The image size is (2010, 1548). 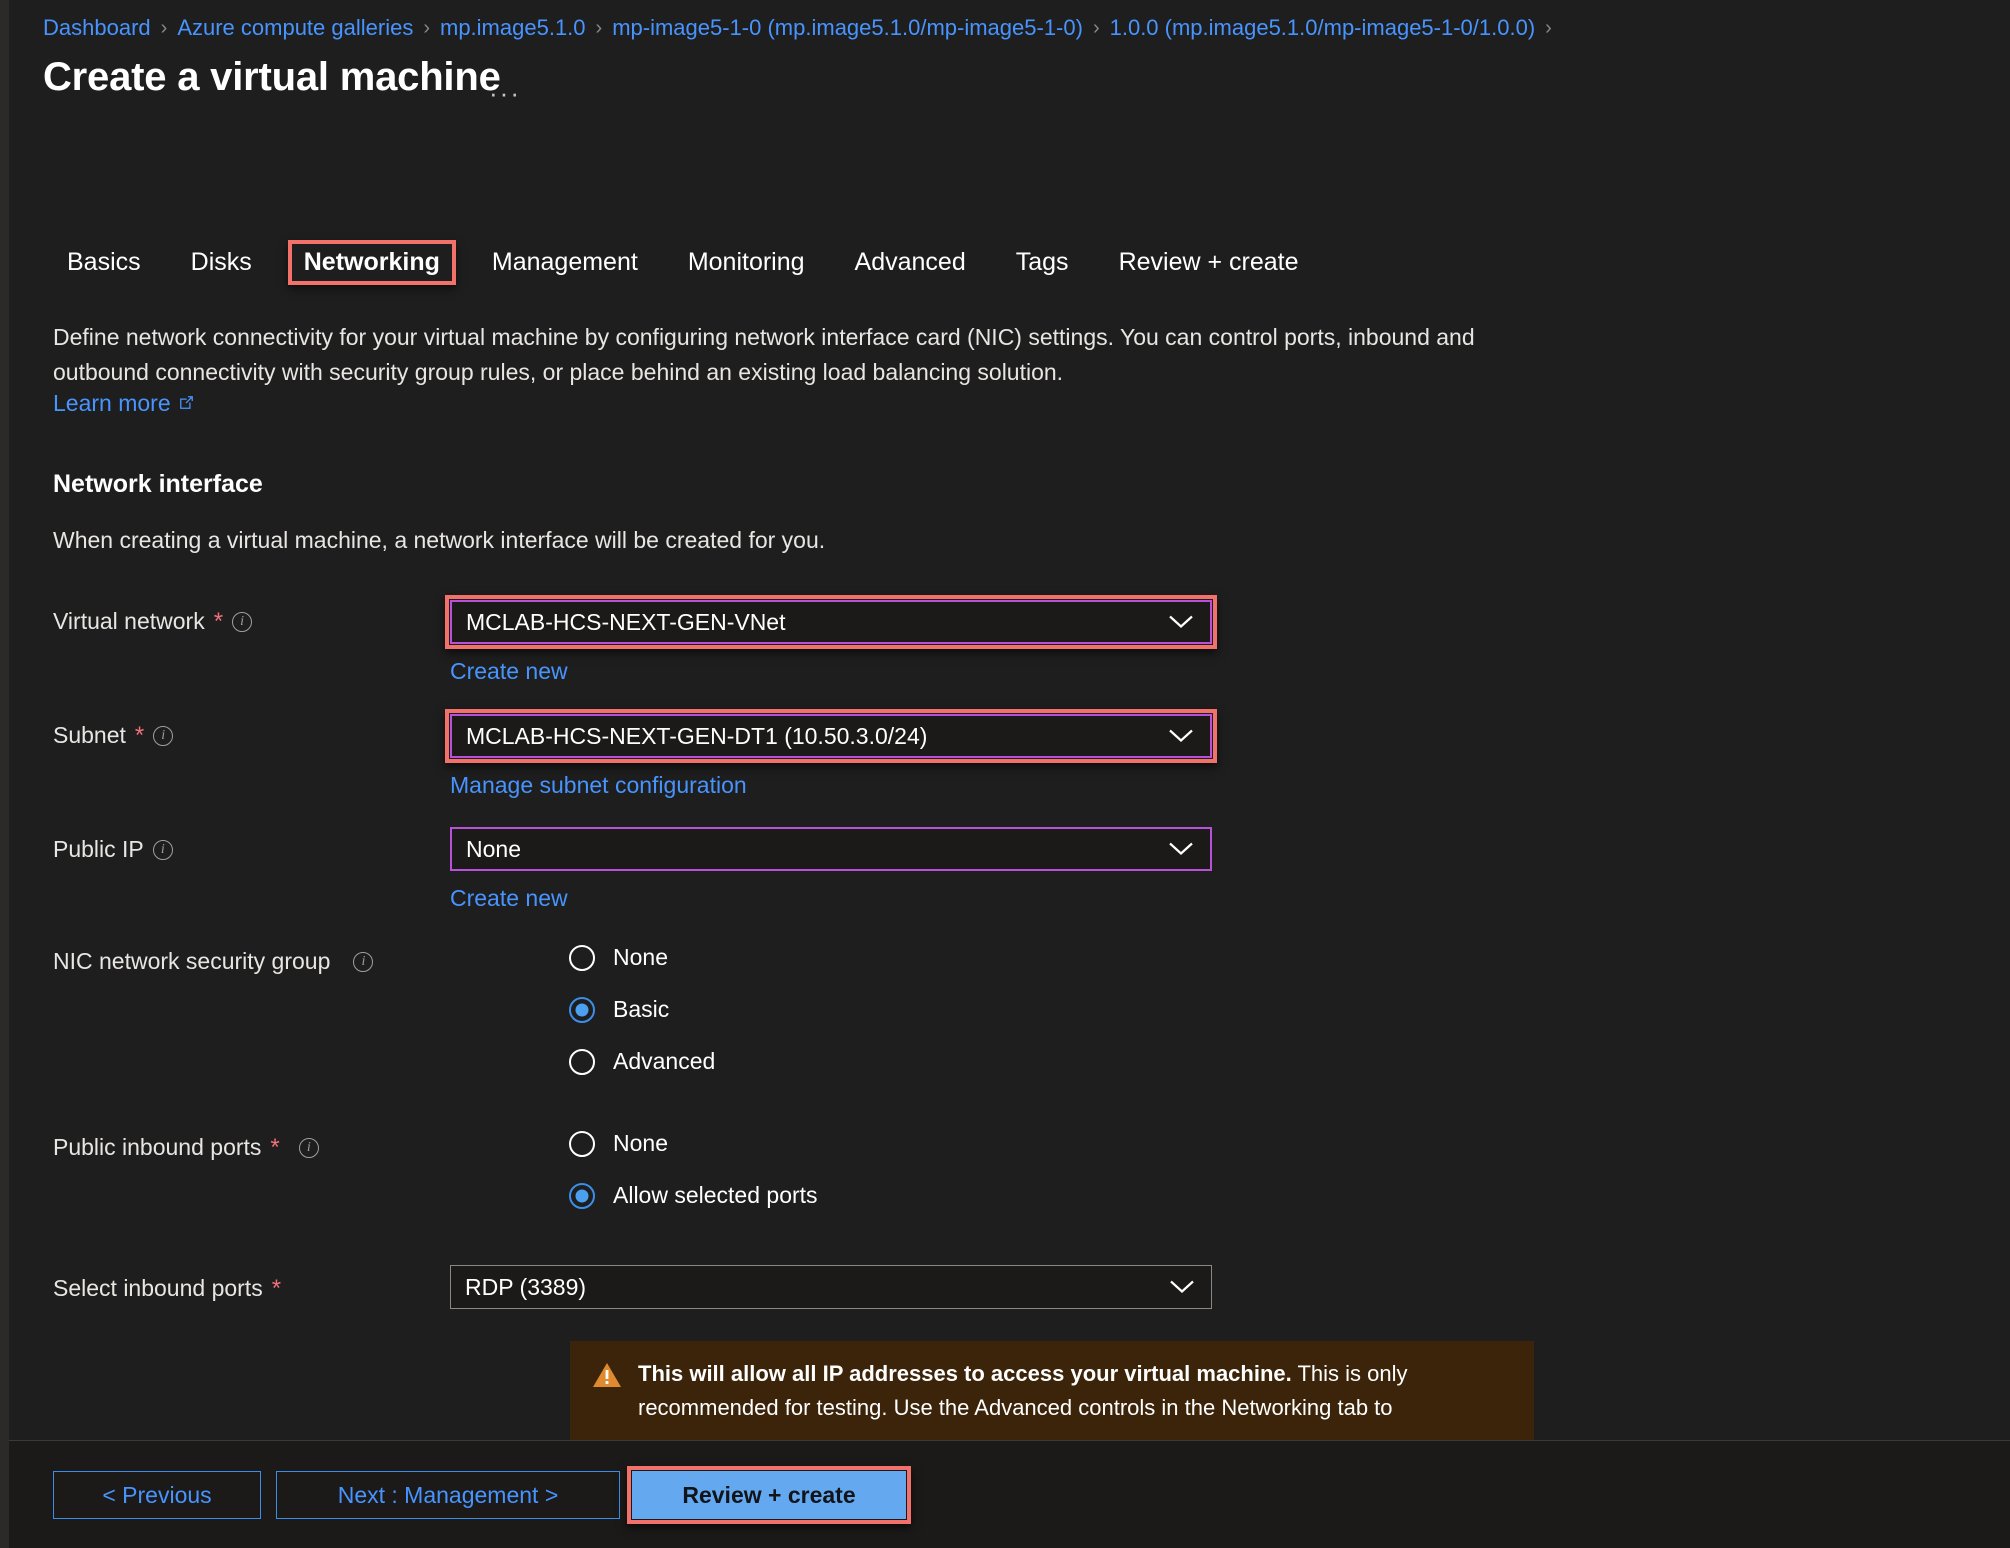 I want to click on warning-triangle-icon, so click(x=607, y=1391).